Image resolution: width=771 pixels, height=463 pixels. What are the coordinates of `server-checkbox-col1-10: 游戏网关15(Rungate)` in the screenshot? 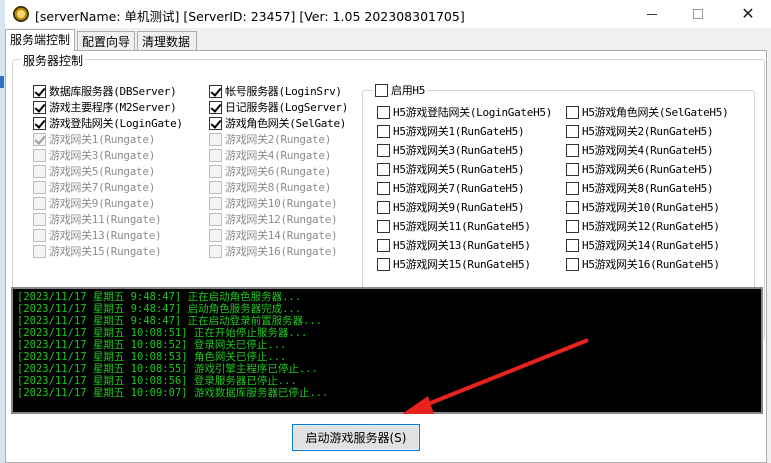 It's located at (97, 251).